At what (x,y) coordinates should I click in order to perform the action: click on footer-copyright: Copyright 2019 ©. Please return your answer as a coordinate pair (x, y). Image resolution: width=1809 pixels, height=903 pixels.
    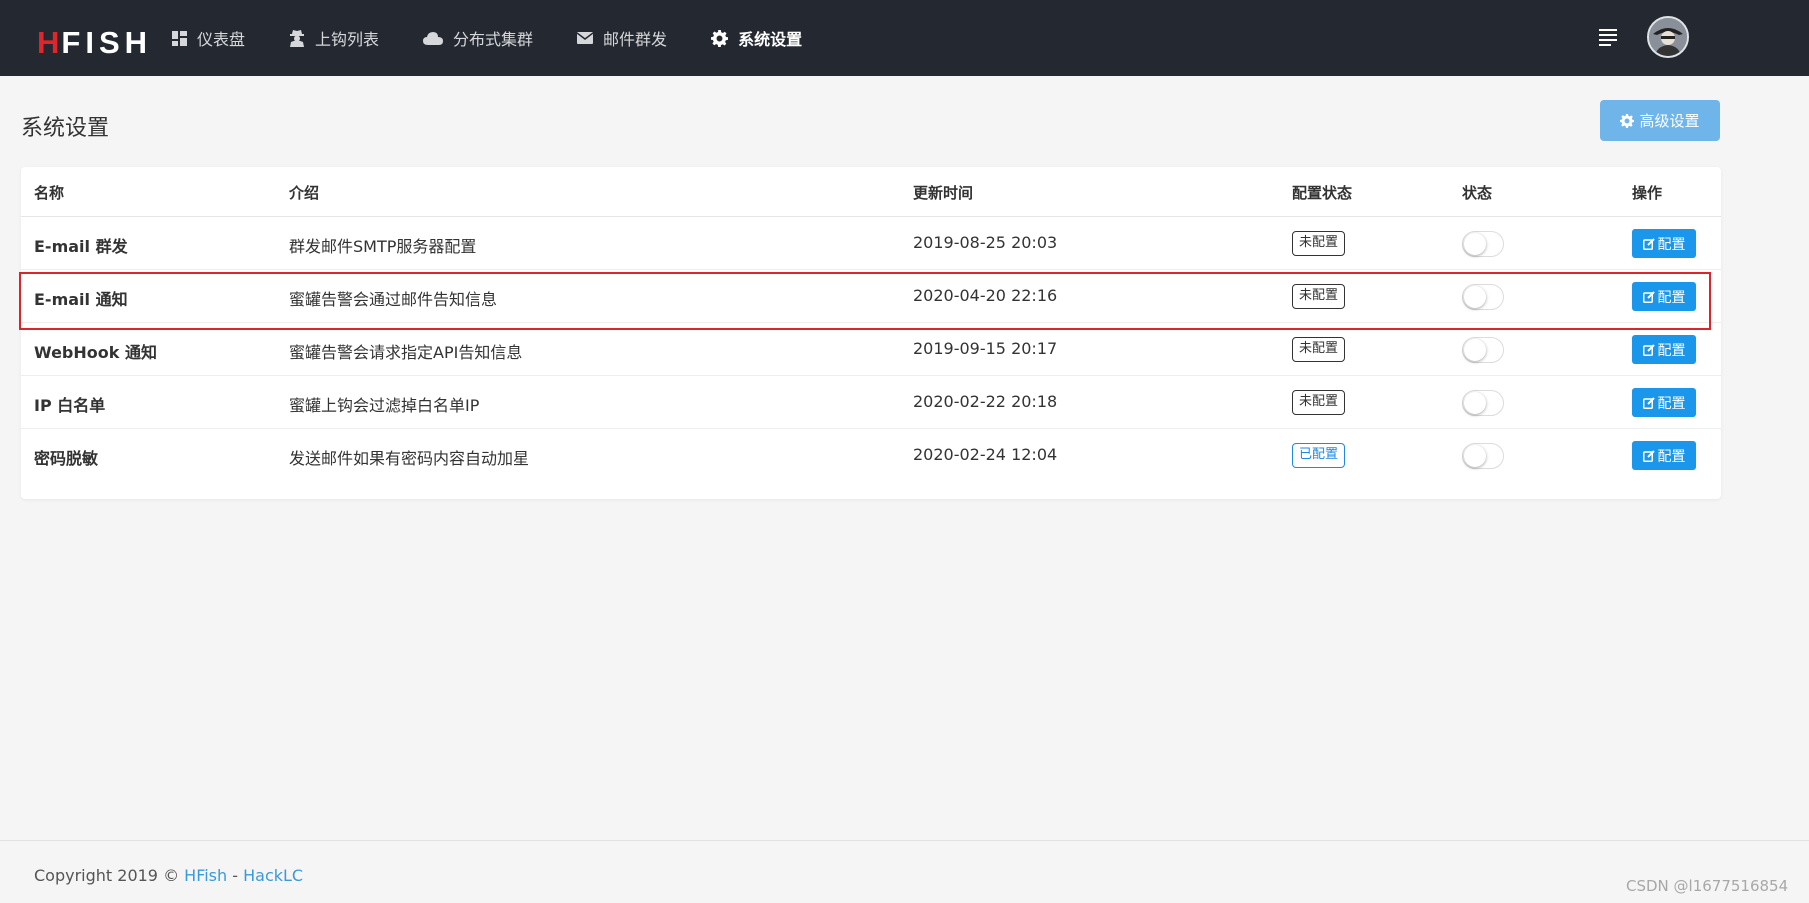
    Looking at the image, I should click on (109, 875).